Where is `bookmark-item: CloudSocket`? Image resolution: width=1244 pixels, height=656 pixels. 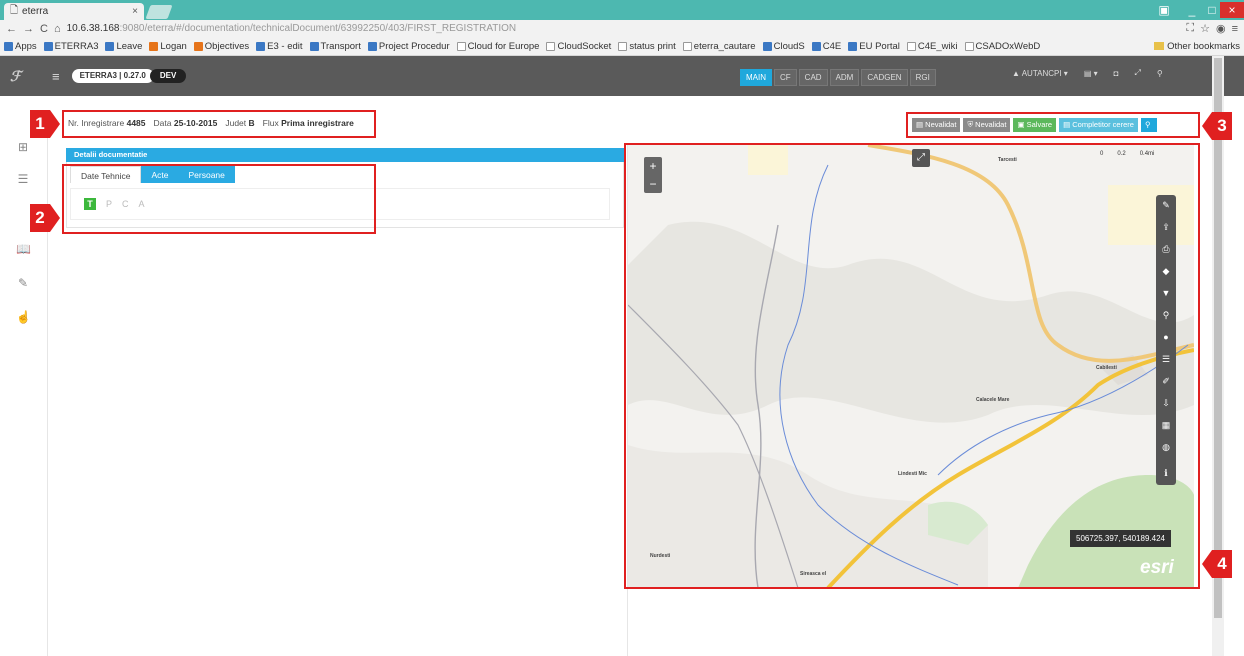
bookmark-item: CloudSocket is located at coordinates (578, 46).